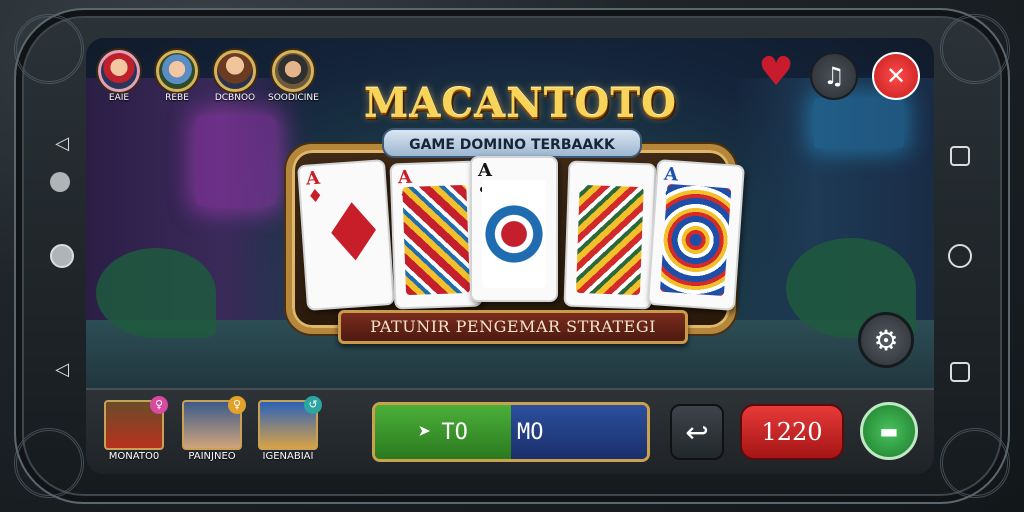  I want to click on player-slot: EAIE, so click(119, 76).